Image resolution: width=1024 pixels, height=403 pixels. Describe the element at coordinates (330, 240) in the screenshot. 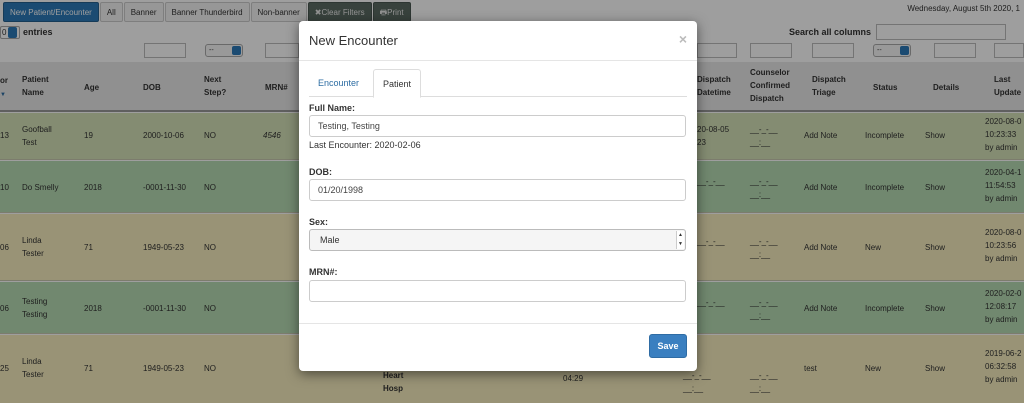

I see `sex-select-value: Male` at that location.